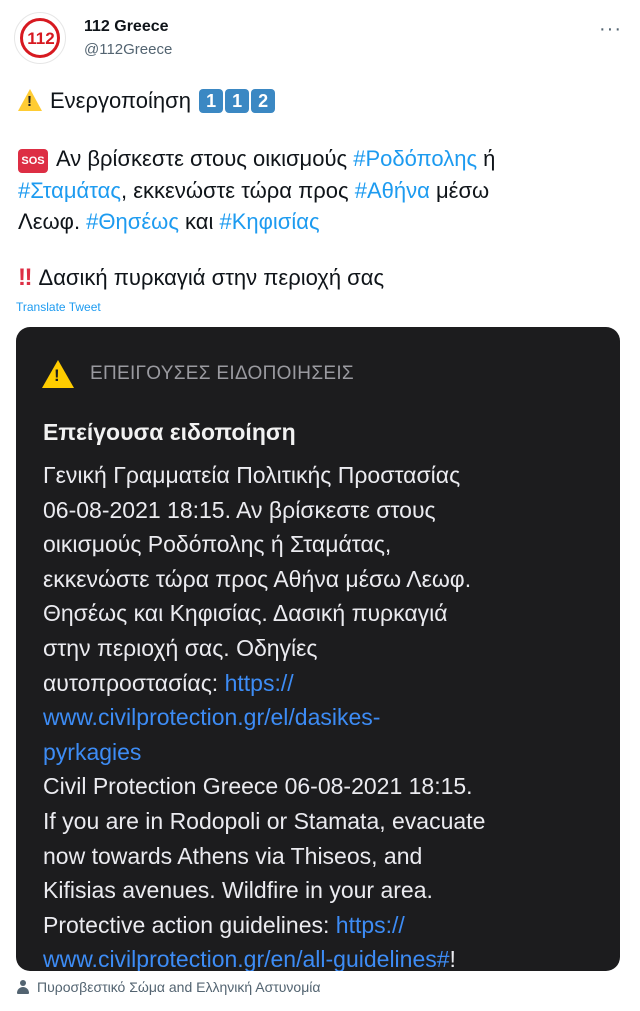 Image resolution: width=640 pixels, height=1011 pixels. What do you see at coordinates (233, 855) in the screenshot?
I see `alert-line-en: now towards Athens via Thiseos, and` at bounding box center [233, 855].